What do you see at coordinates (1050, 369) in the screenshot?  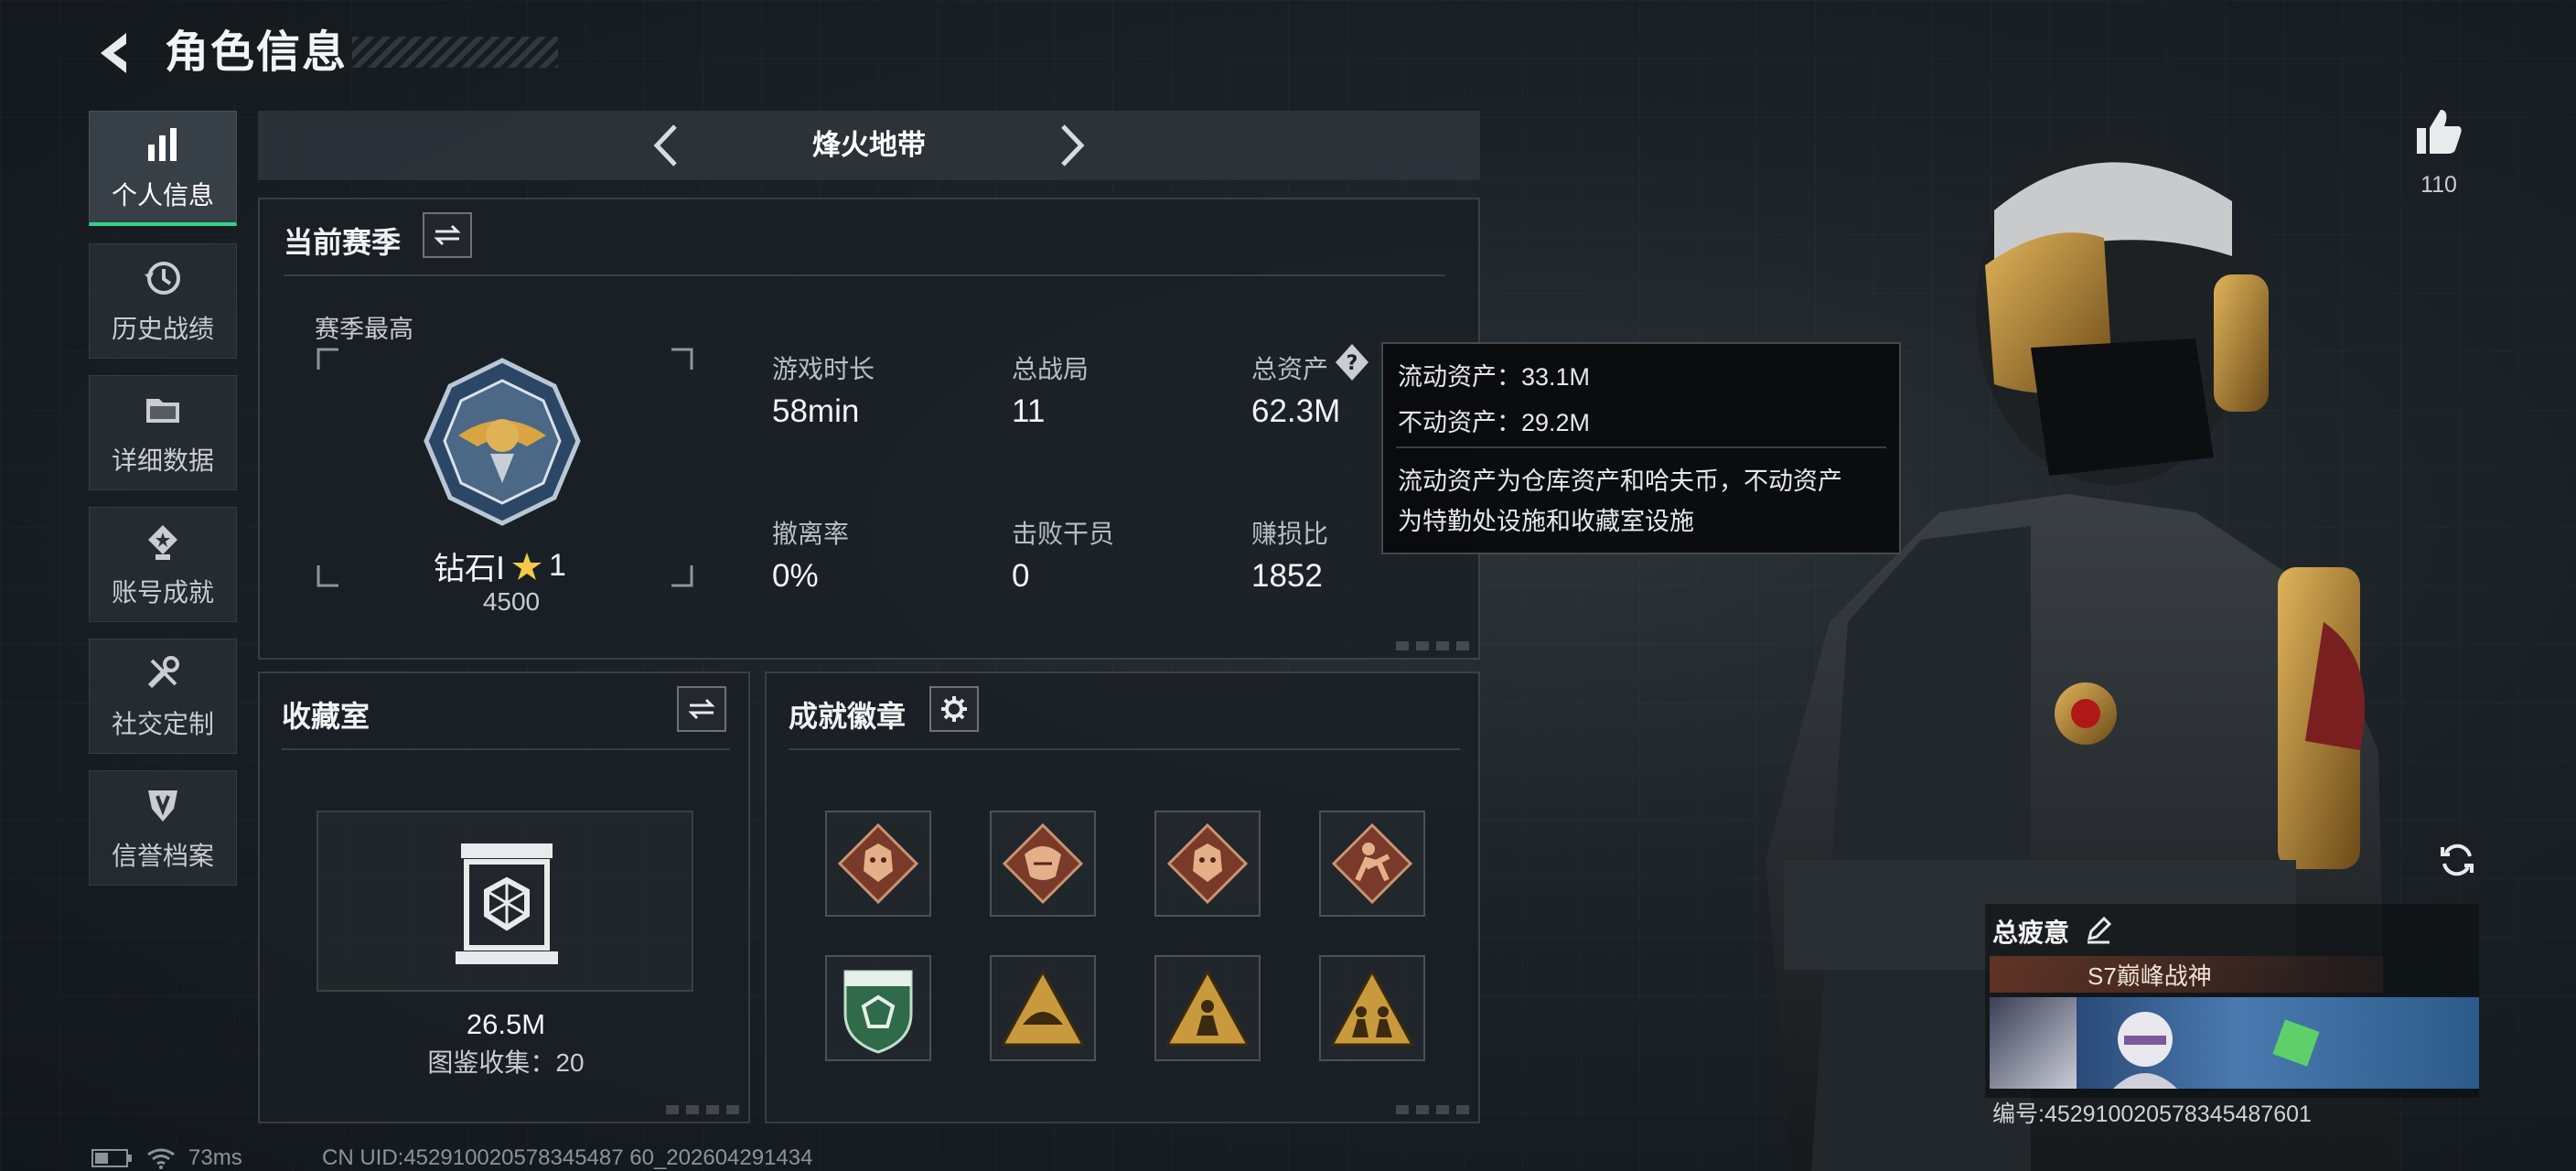 I see `stat-label-total-matches: 总战局` at bounding box center [1050, 369].